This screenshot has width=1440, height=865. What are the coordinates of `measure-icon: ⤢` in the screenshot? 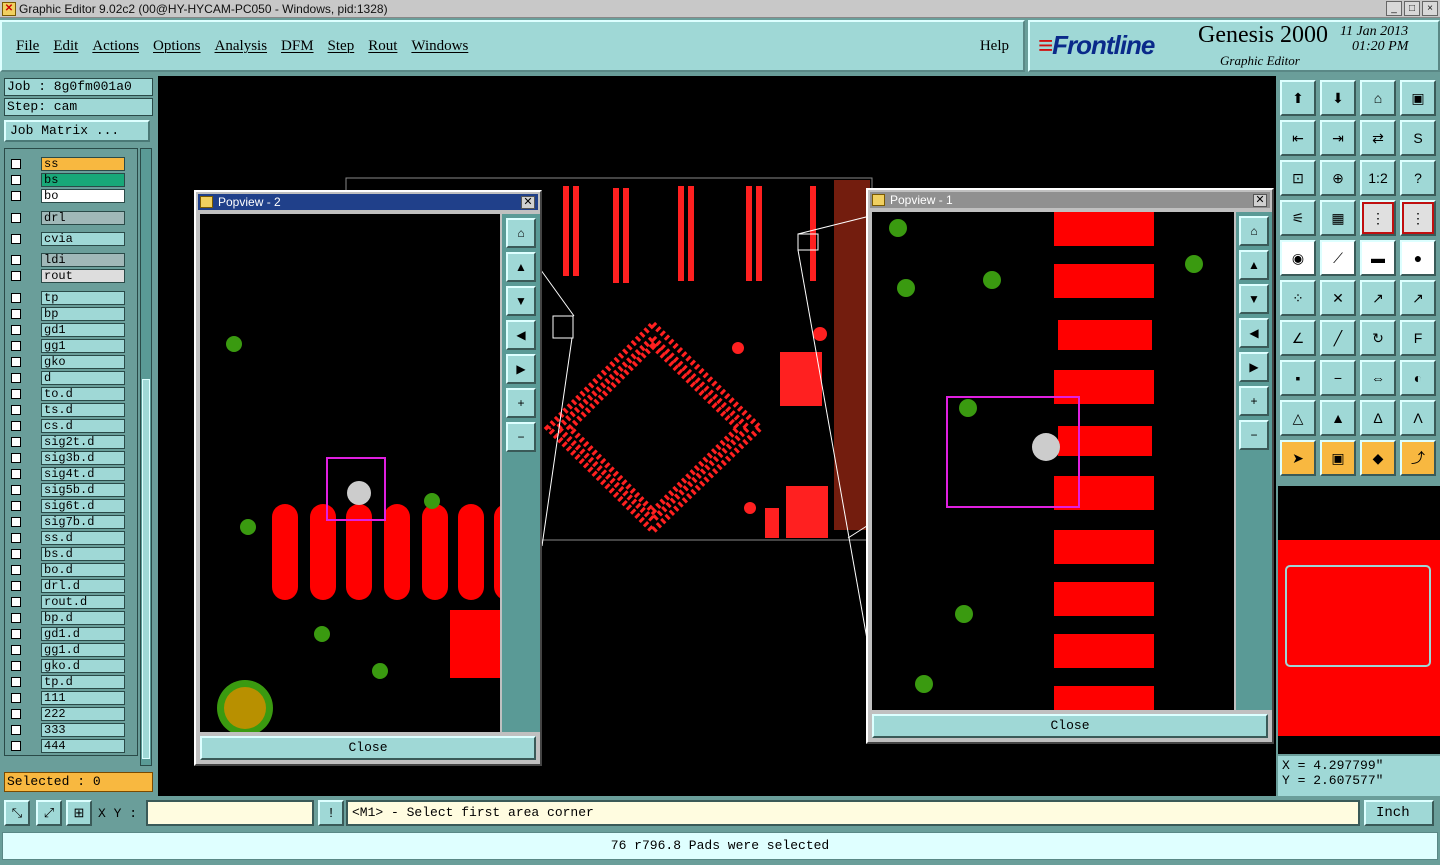 It's located at (49, 813).